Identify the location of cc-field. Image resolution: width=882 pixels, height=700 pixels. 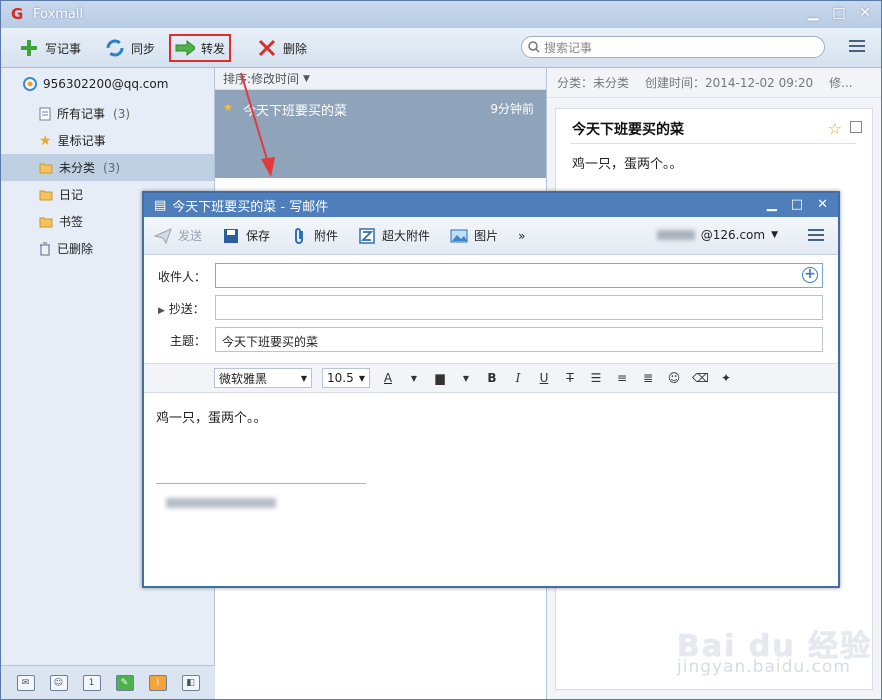
(519, 307).